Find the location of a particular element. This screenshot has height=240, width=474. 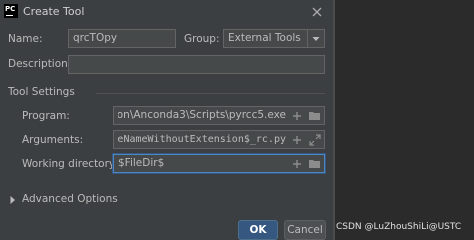

ok-button: OK is located at coordinates (258, 230).